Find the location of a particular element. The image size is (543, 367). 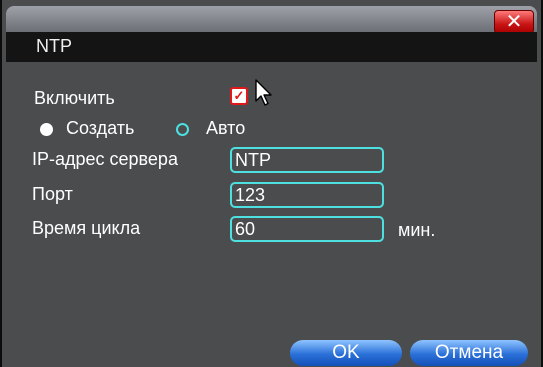

port-label: Порт is located at coordinates (52, 194).